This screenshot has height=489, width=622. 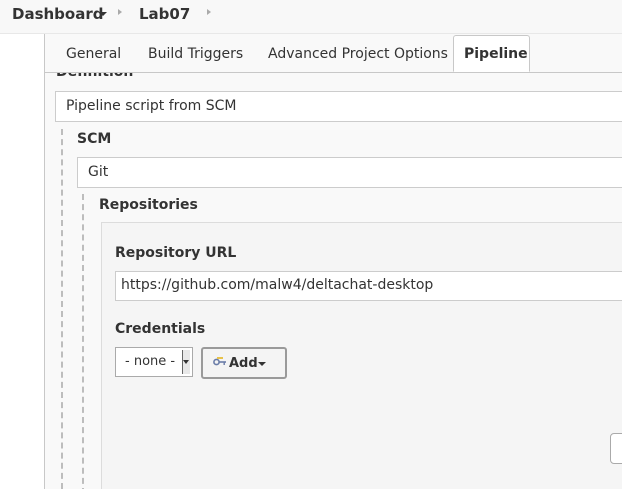 What do you see at coordinates (349, 172) in the screenshot?
I see `scm-select: Git` at bounding box center [349, 172].